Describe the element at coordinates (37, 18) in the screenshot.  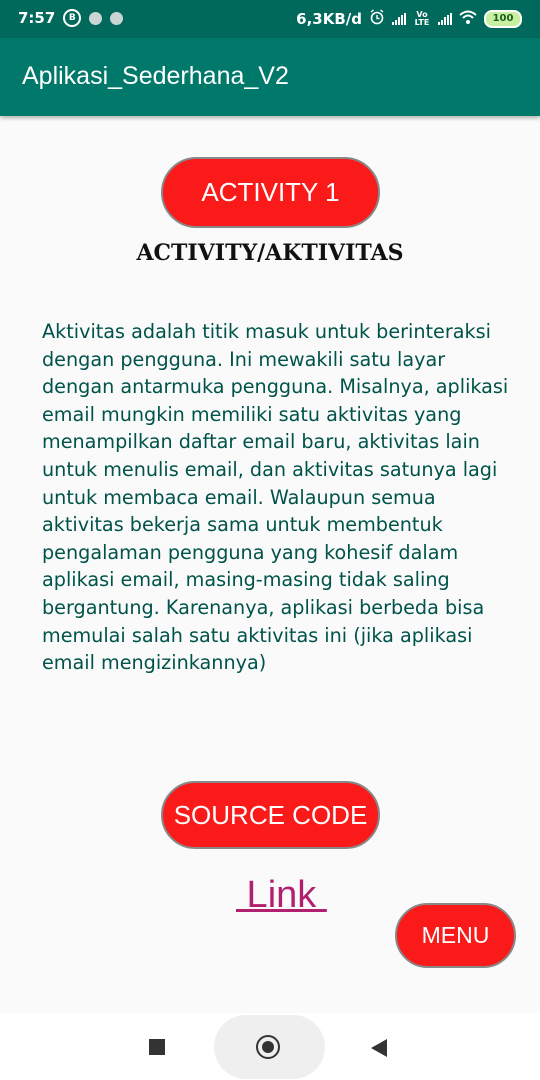
I see `status-time: 7:57` at that location.